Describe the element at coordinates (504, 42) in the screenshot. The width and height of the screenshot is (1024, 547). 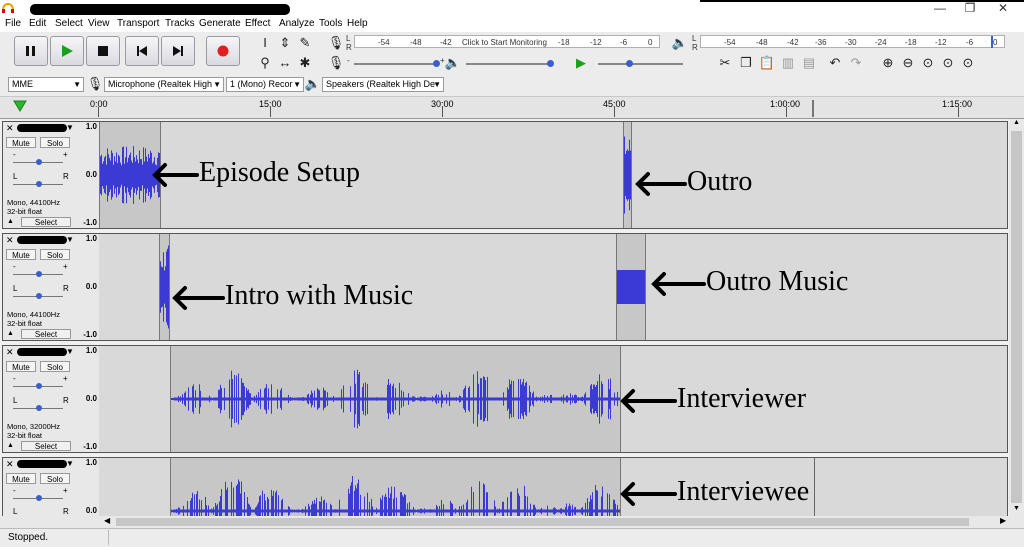
I see `click-to-start-monitoring: Click to Start Monitoring` at that location.